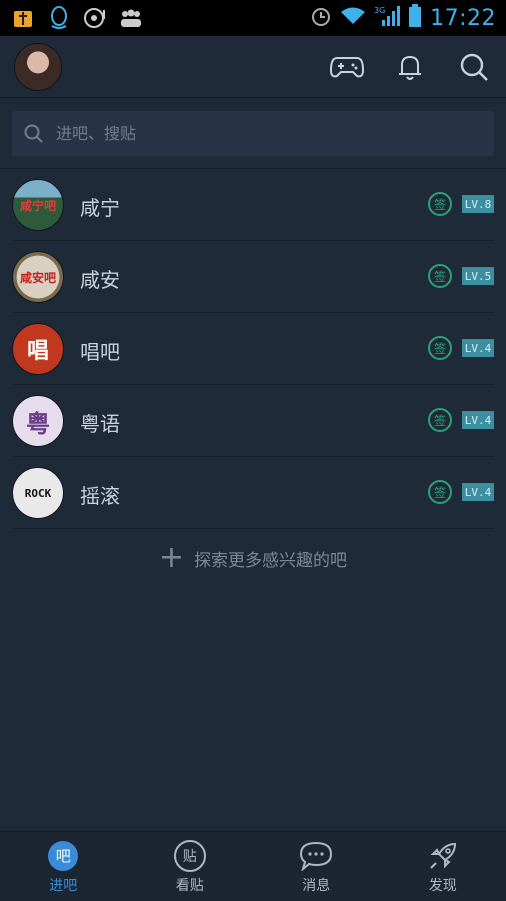  What do you see at coordinates (38, 67) in the screenshot?
I see `user-avatar` at bounding box center [38, 67].